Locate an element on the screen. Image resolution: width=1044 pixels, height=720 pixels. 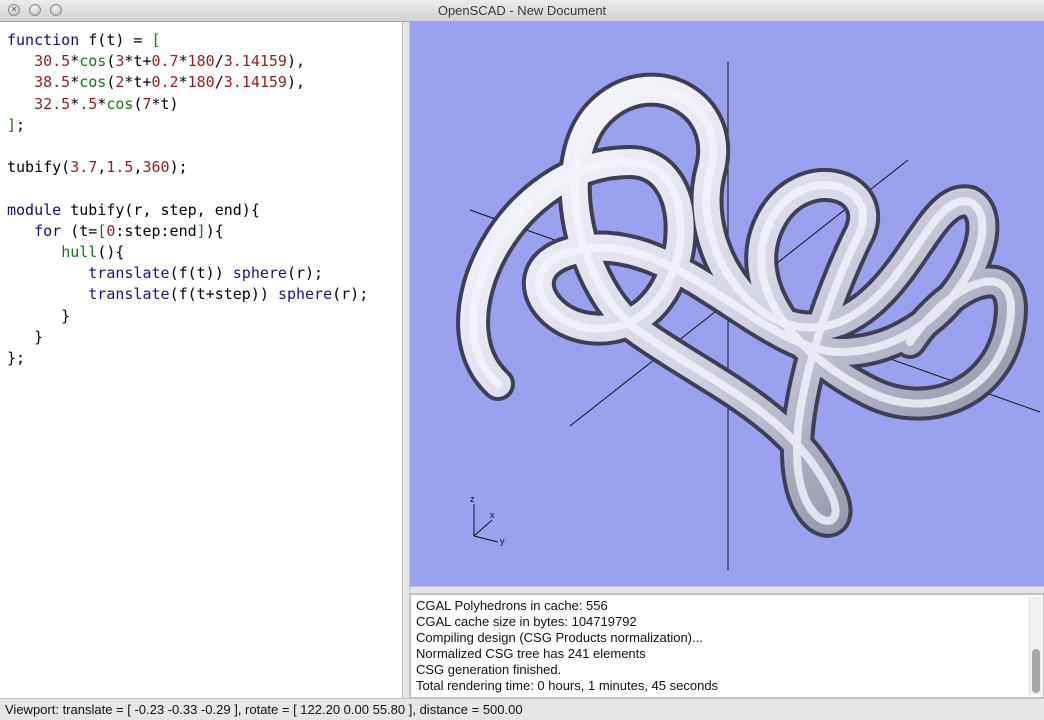
code-line-4: 32.5*.5*cos(7*t) is located at coordinates (106, 103).